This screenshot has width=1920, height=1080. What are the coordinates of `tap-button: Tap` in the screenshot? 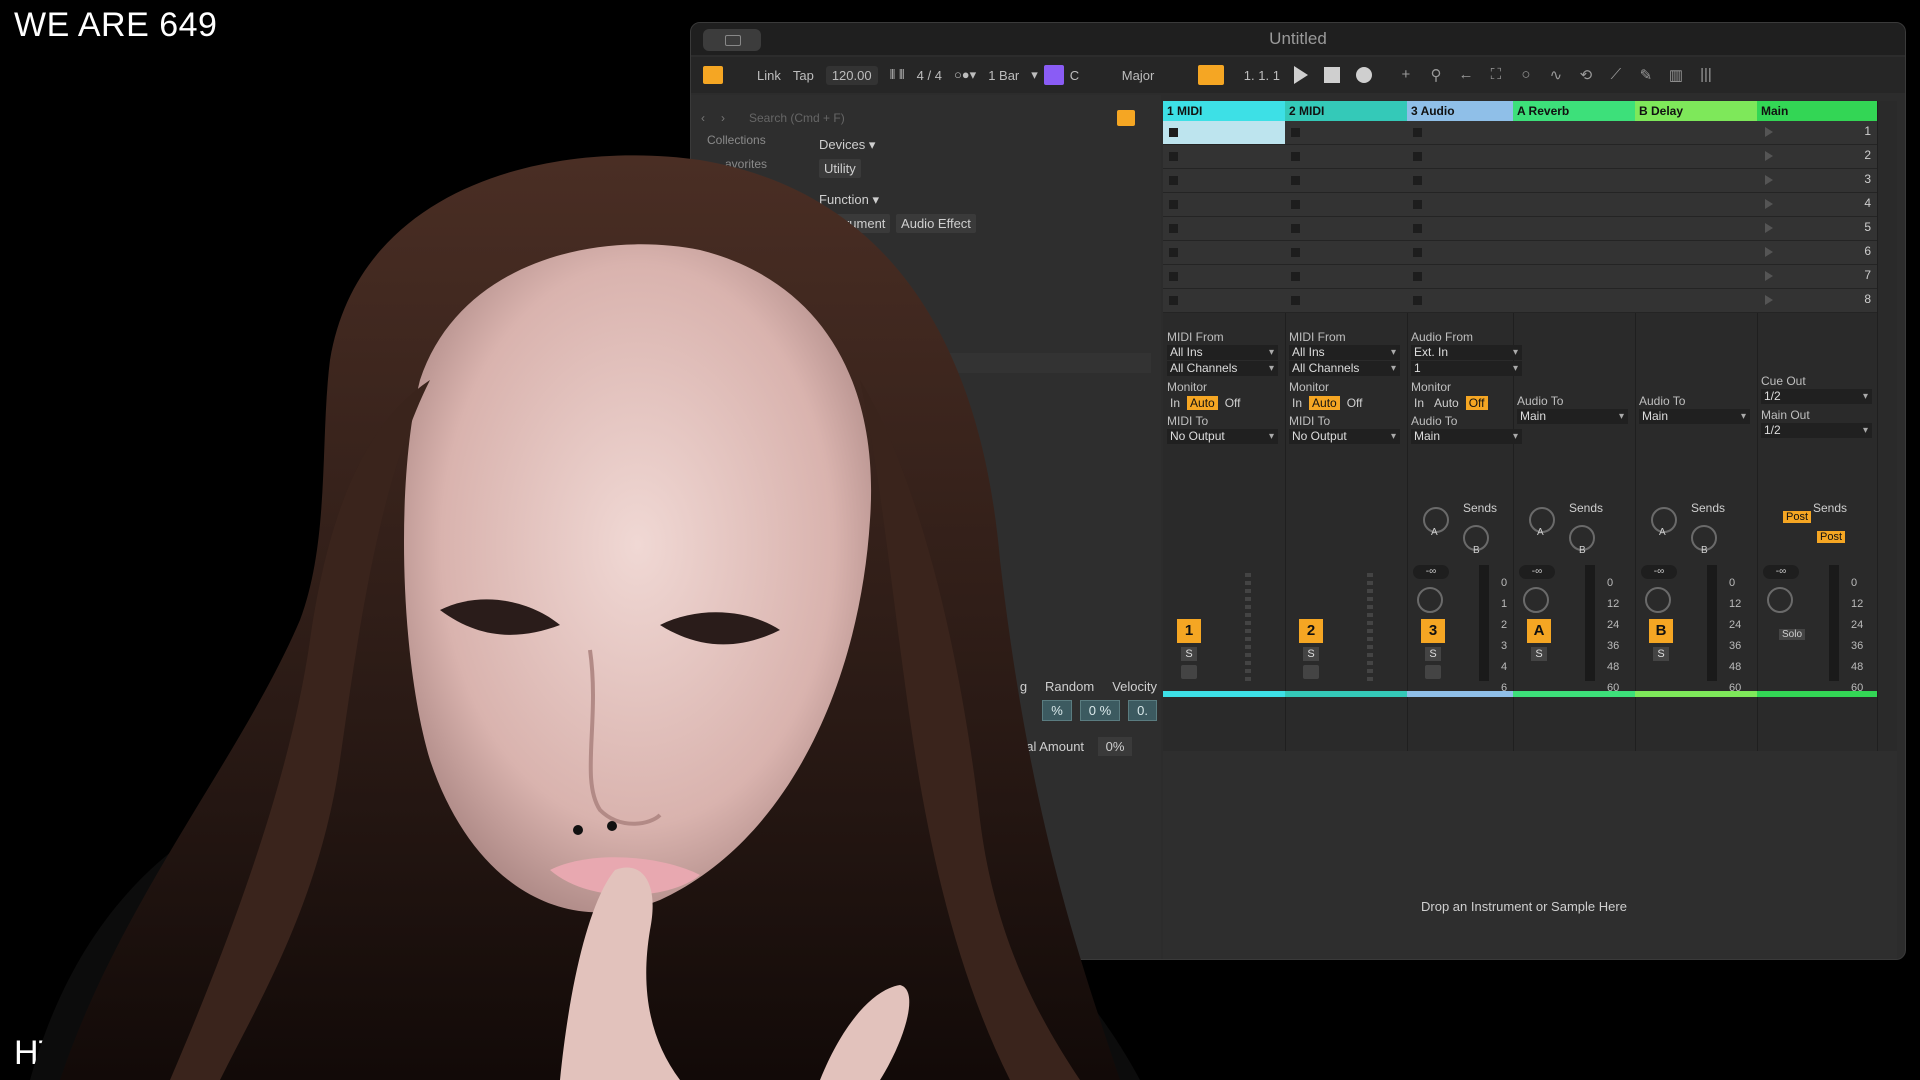 It's located at (803, 75).